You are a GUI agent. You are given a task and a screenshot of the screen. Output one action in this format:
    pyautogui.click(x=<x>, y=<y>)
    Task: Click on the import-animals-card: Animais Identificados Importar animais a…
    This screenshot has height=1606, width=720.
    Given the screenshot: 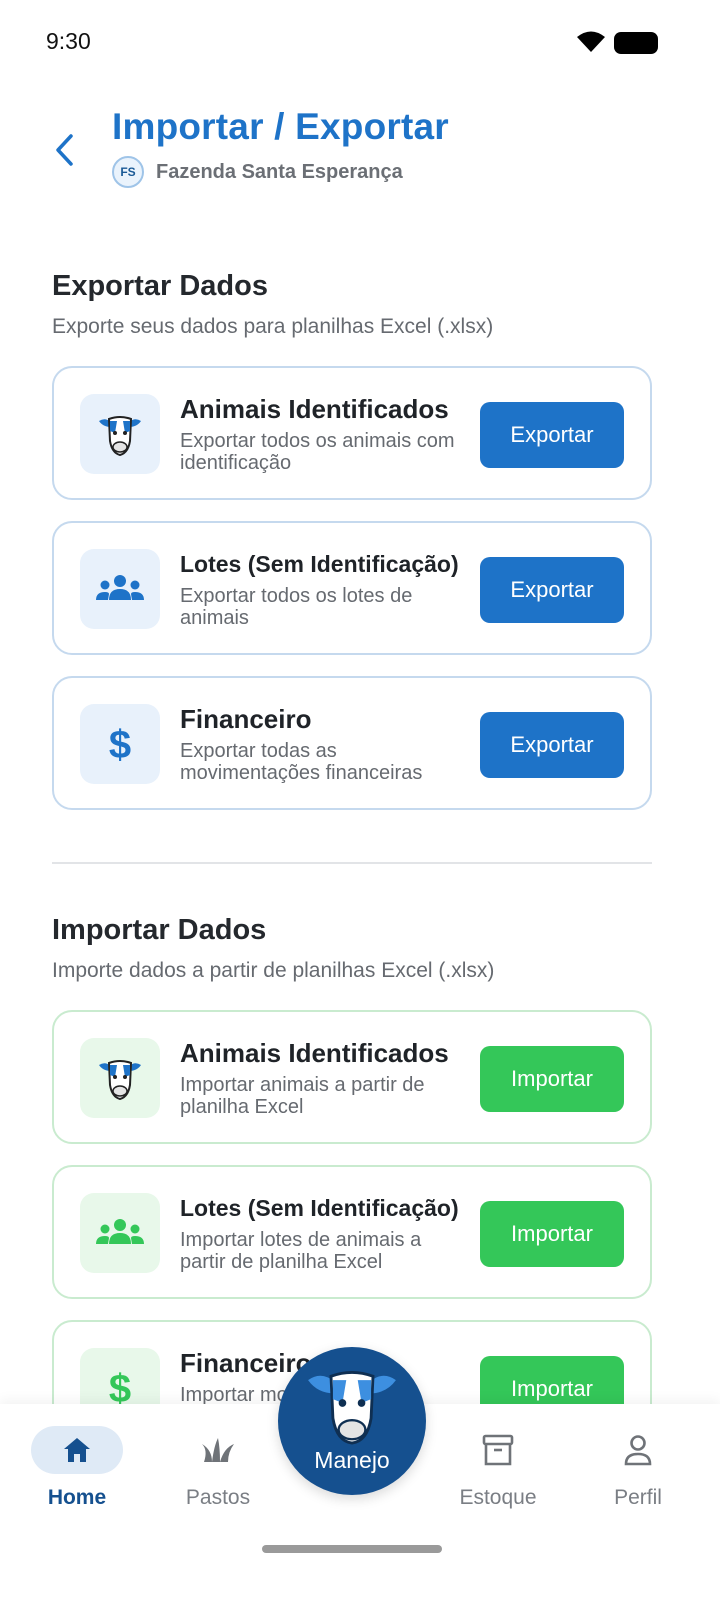 What is the action you would take?
    pyautogui.click(x=352, y=1077)
    